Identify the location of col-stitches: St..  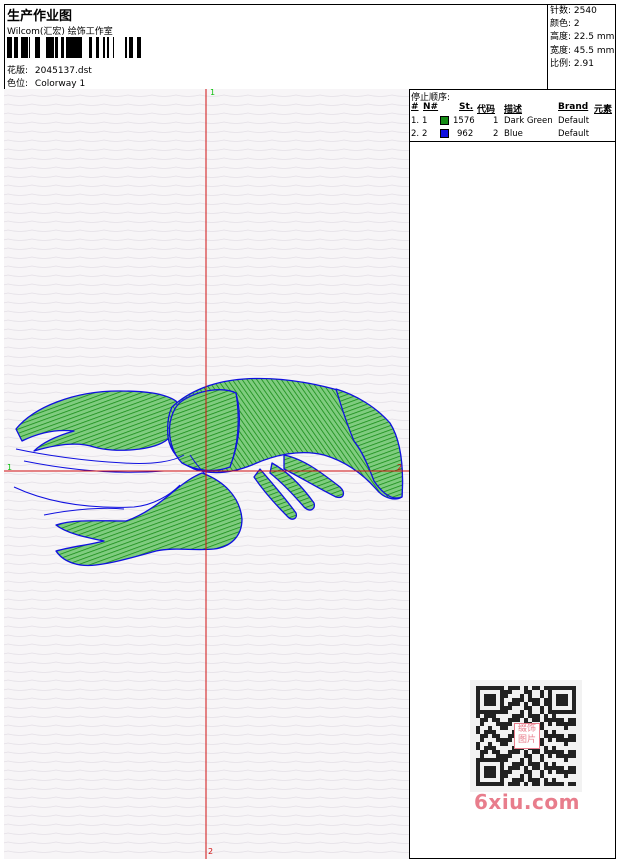
(466, 107).